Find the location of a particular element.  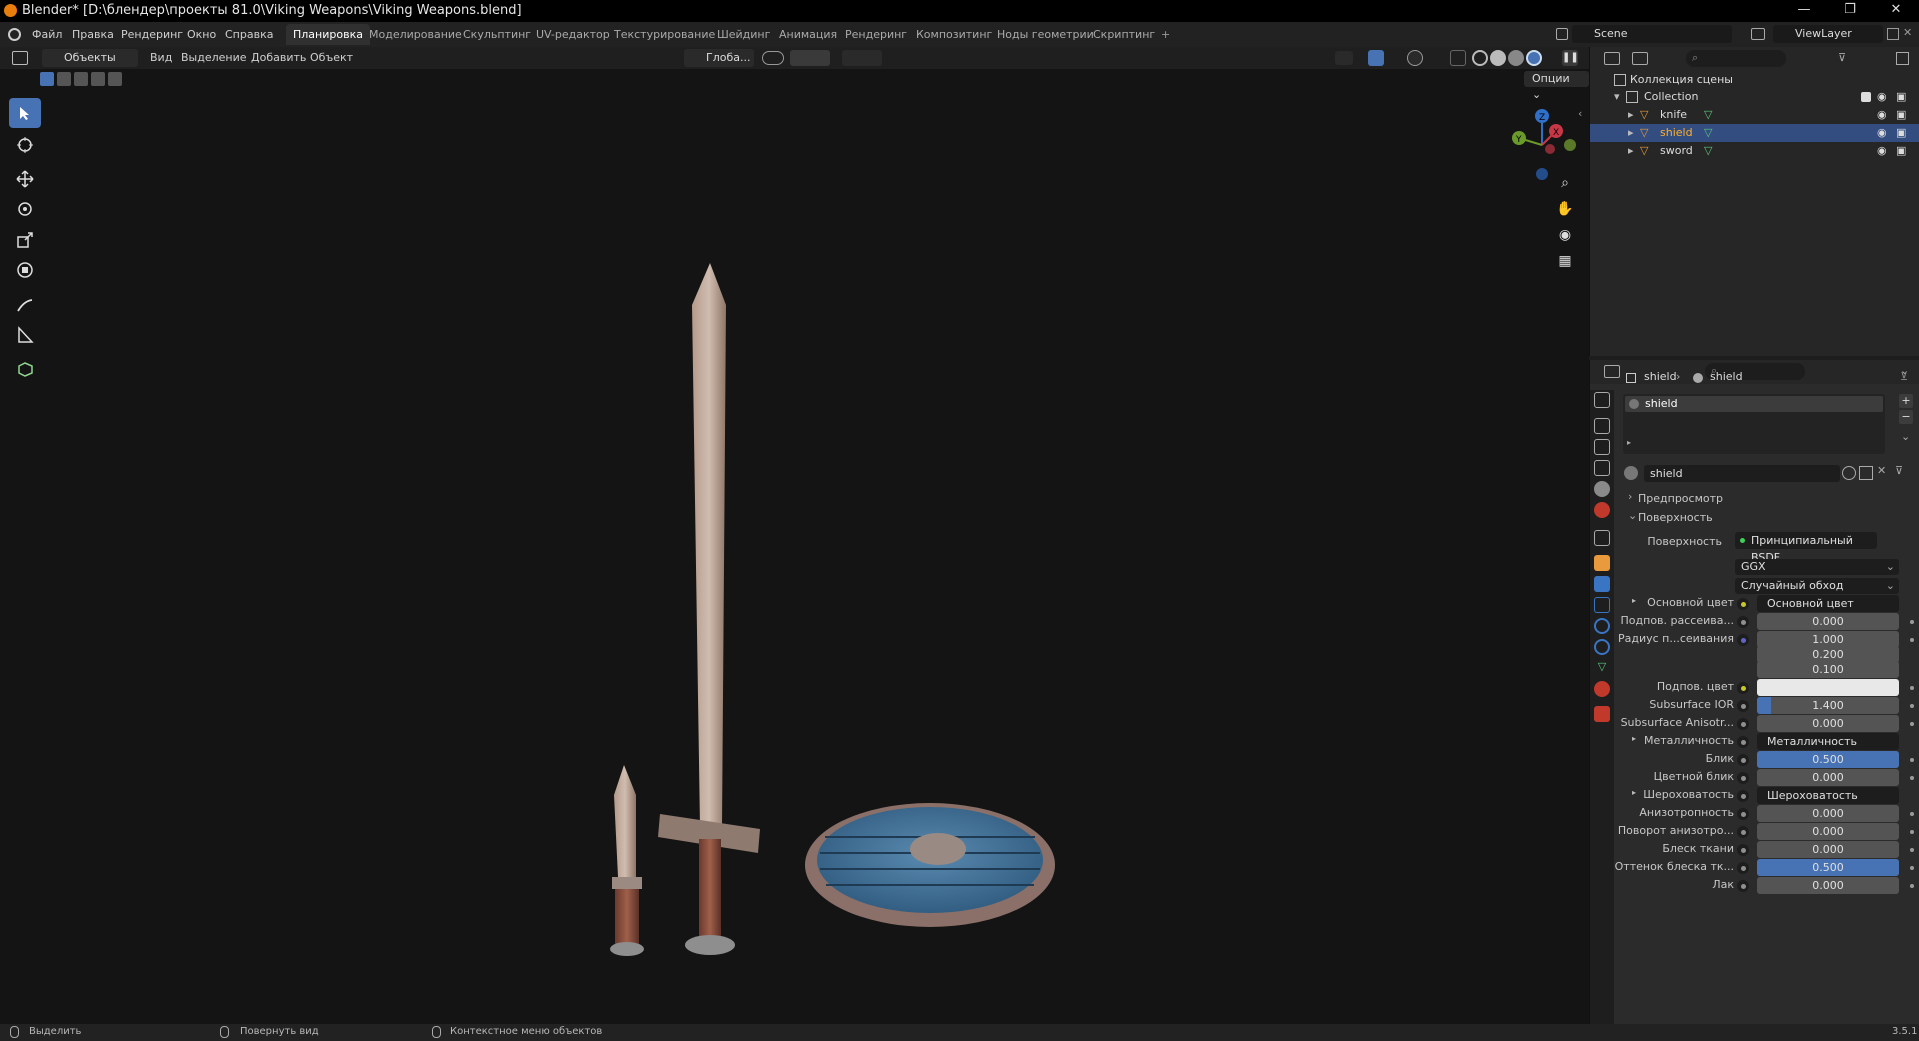

pivot-point-icon is located at coordinates (773, 58).